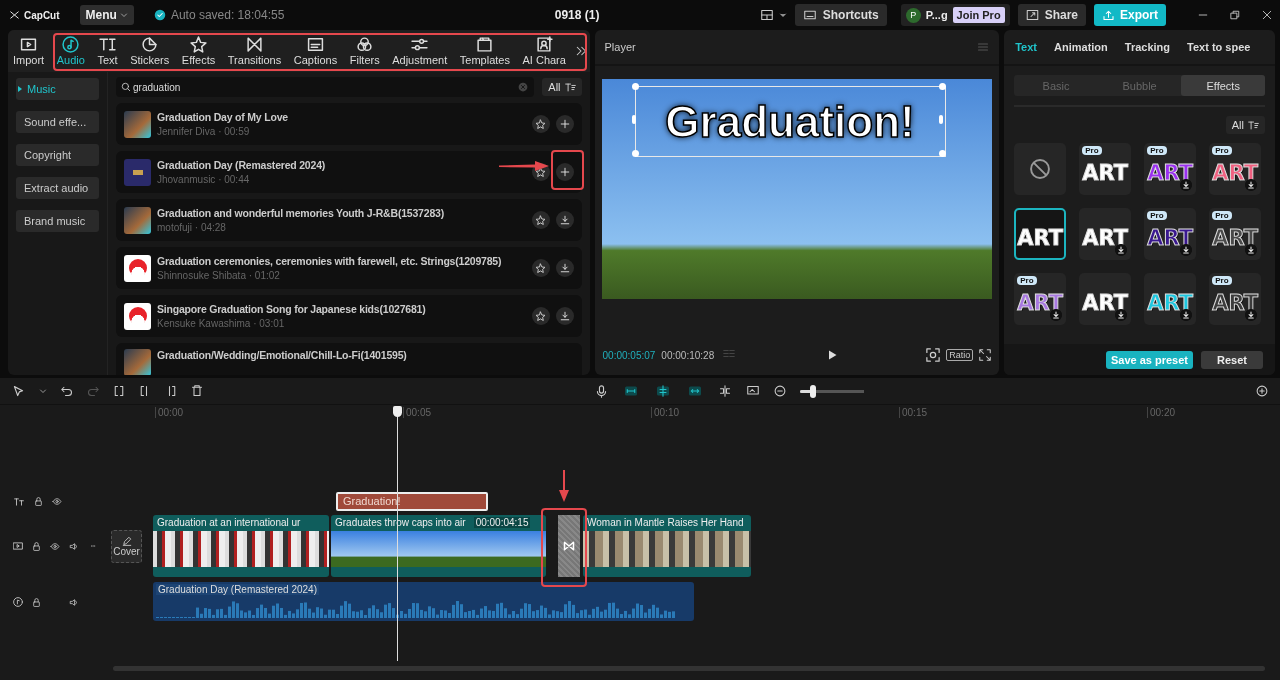  Describe the element at coordinates (1040, 169) in the screenshot. I see `no-effect-tile` at that location.